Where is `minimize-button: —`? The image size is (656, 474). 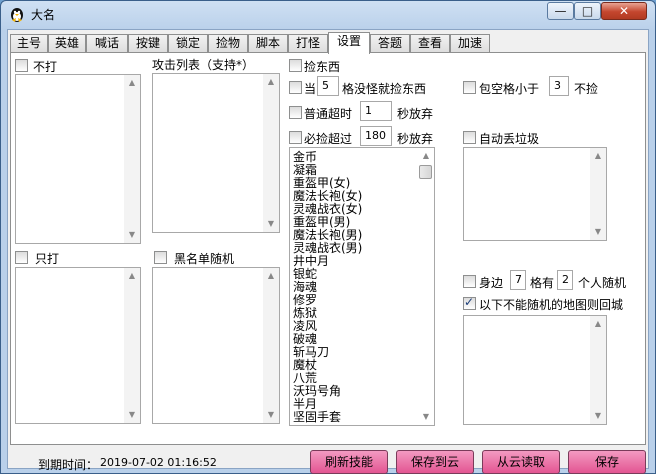 minimize-button: — is located at coordinates (560, 11).